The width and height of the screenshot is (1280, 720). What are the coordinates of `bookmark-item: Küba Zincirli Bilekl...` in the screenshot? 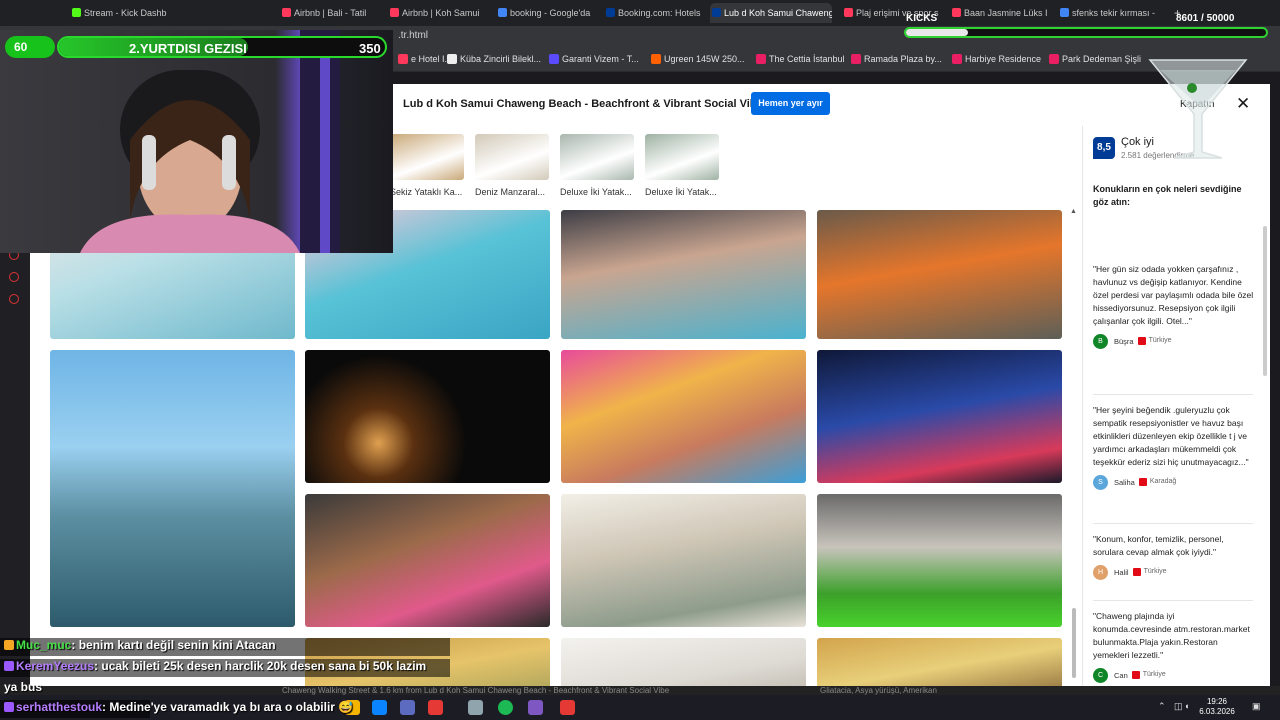 It's located at (494, 59).